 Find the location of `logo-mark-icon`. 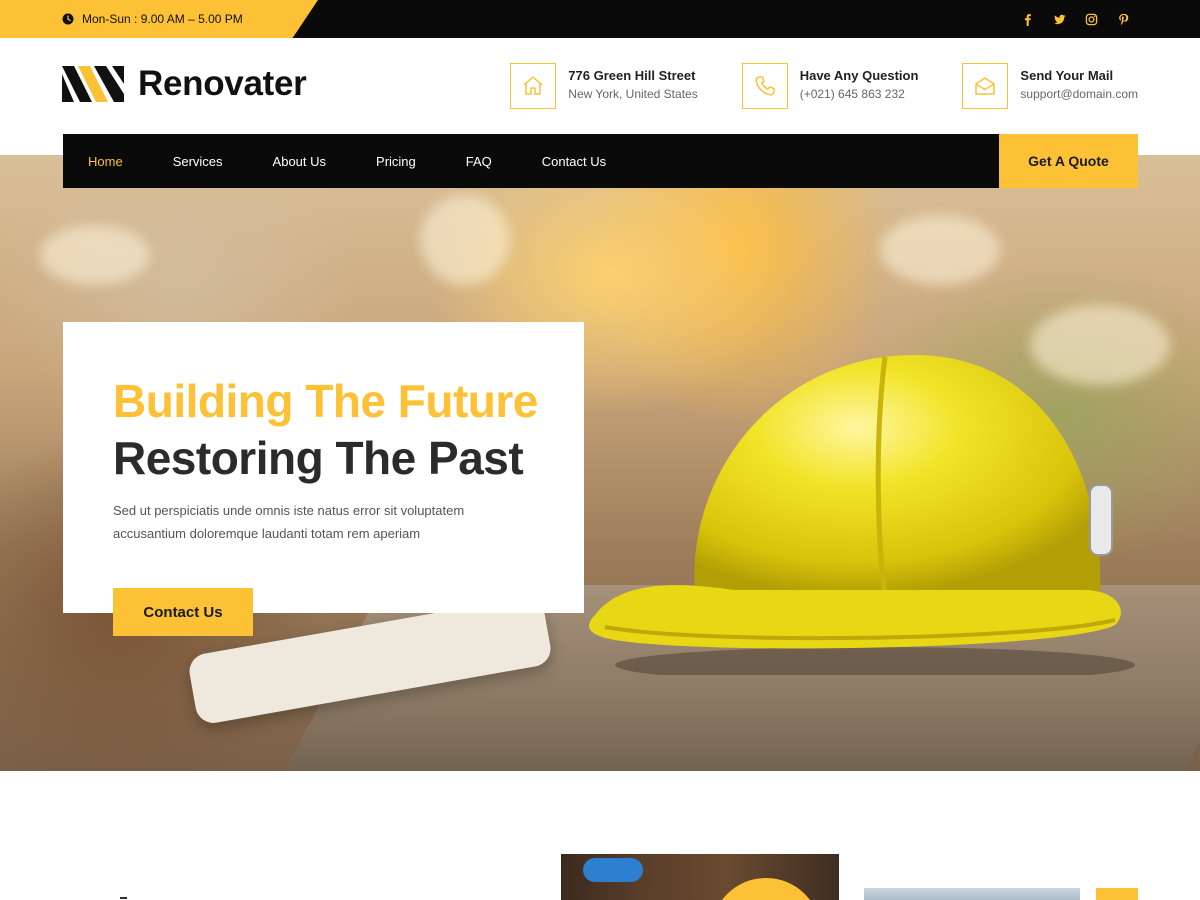

logo-mark-icon is located at coordinates (93, 84).